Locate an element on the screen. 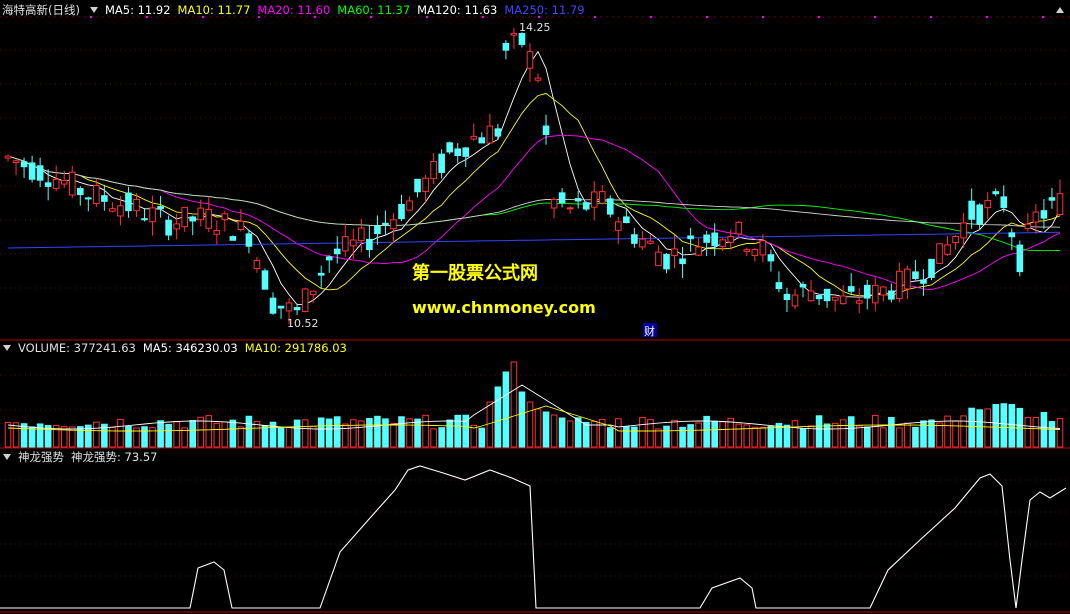 The width and height of the screenshot is (1070, 614). volume-bars is located at coordinates (534, 404).